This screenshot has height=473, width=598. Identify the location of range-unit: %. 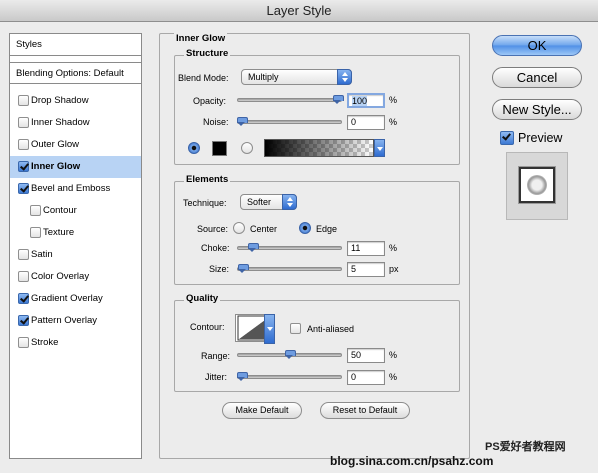
(393, 355).